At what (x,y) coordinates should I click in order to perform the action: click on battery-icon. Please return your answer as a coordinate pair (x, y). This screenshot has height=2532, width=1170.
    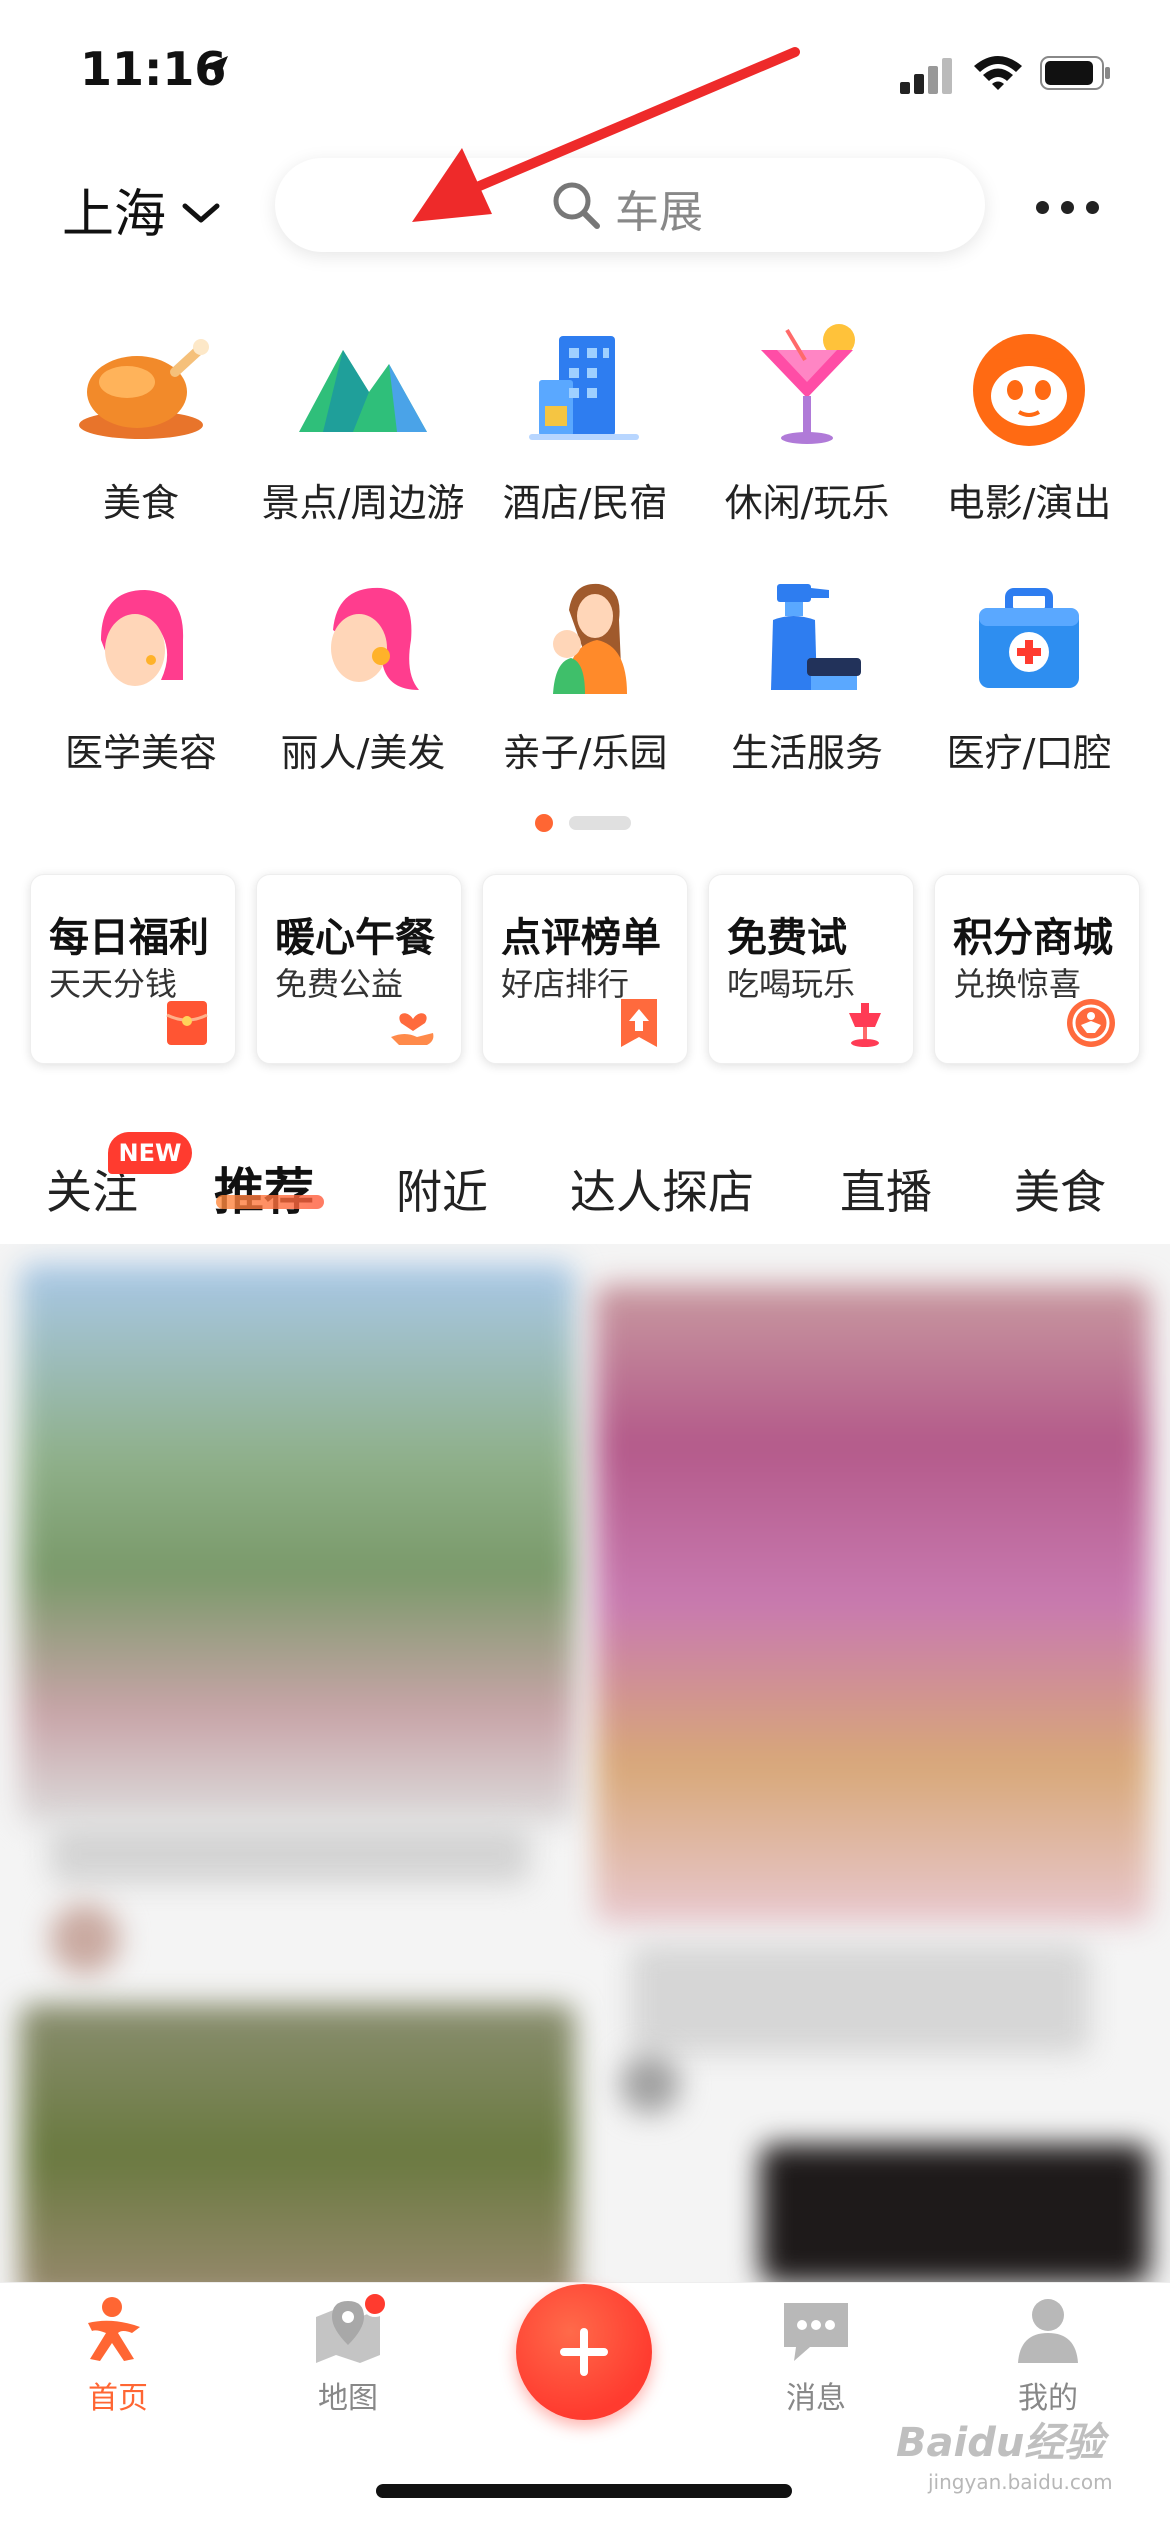
    Looking at the image, I should click on (1075, 73).